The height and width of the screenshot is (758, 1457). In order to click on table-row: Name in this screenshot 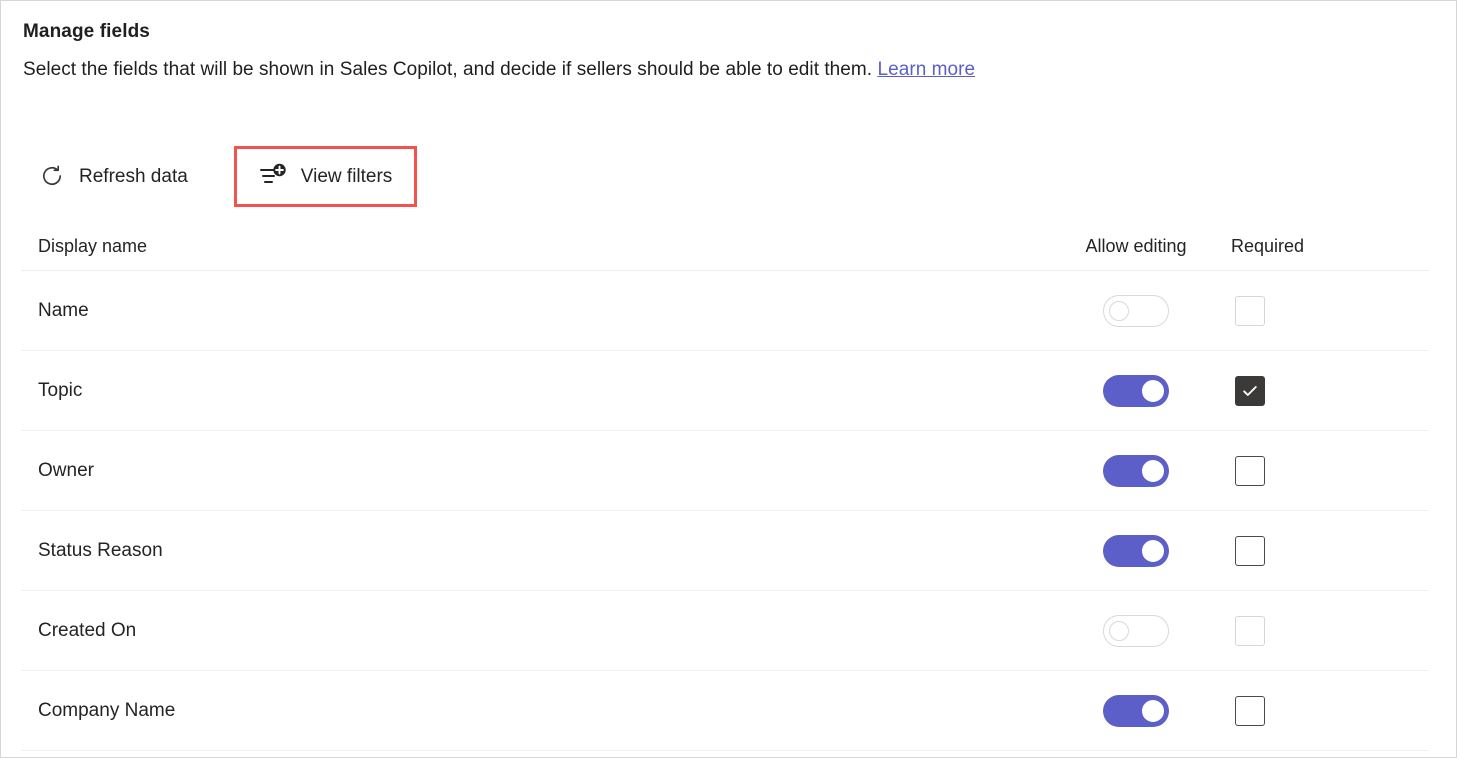, I will do `click(725, 311)`.